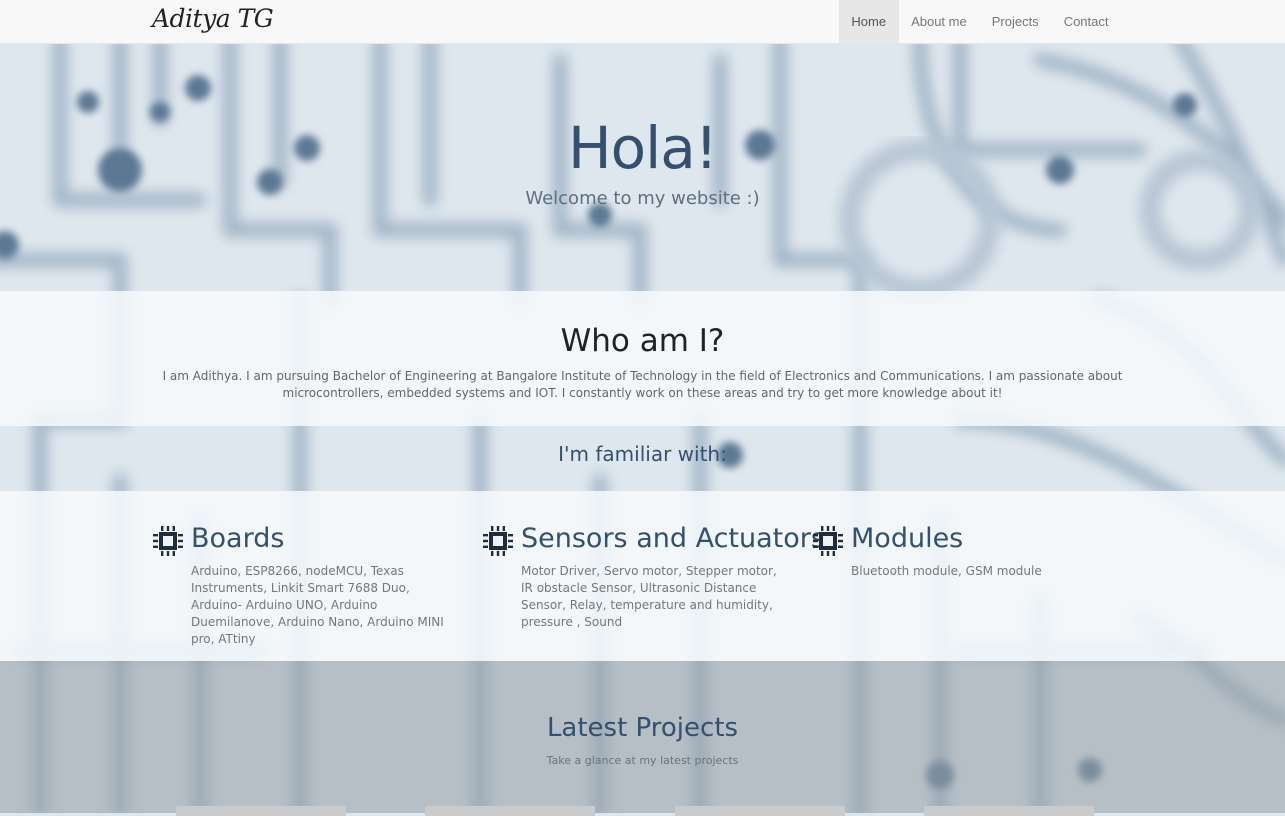 This screenshot has width=1285, height=816. Describe the element at coordinates (1086, 21) in the screenshot. I see `nav-contact-link: Contact` at that location.